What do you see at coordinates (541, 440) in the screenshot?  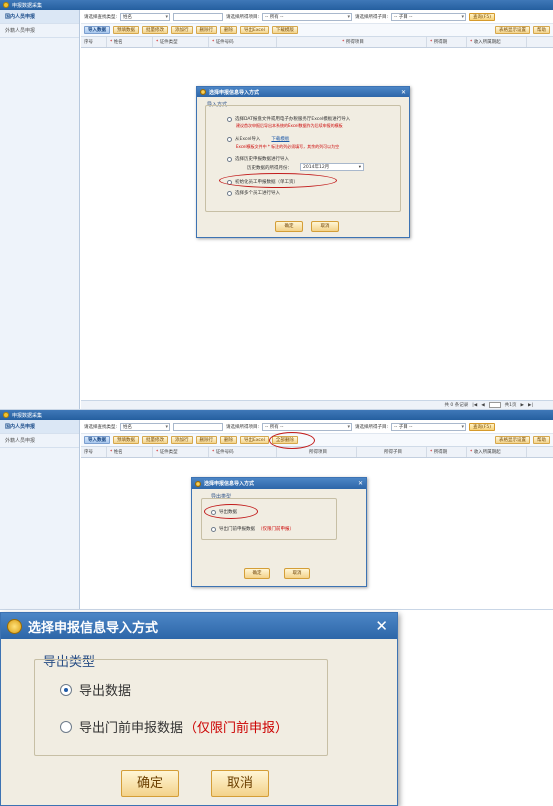 I see `help-button-2: 帮助` at bounding box center [541, 440].